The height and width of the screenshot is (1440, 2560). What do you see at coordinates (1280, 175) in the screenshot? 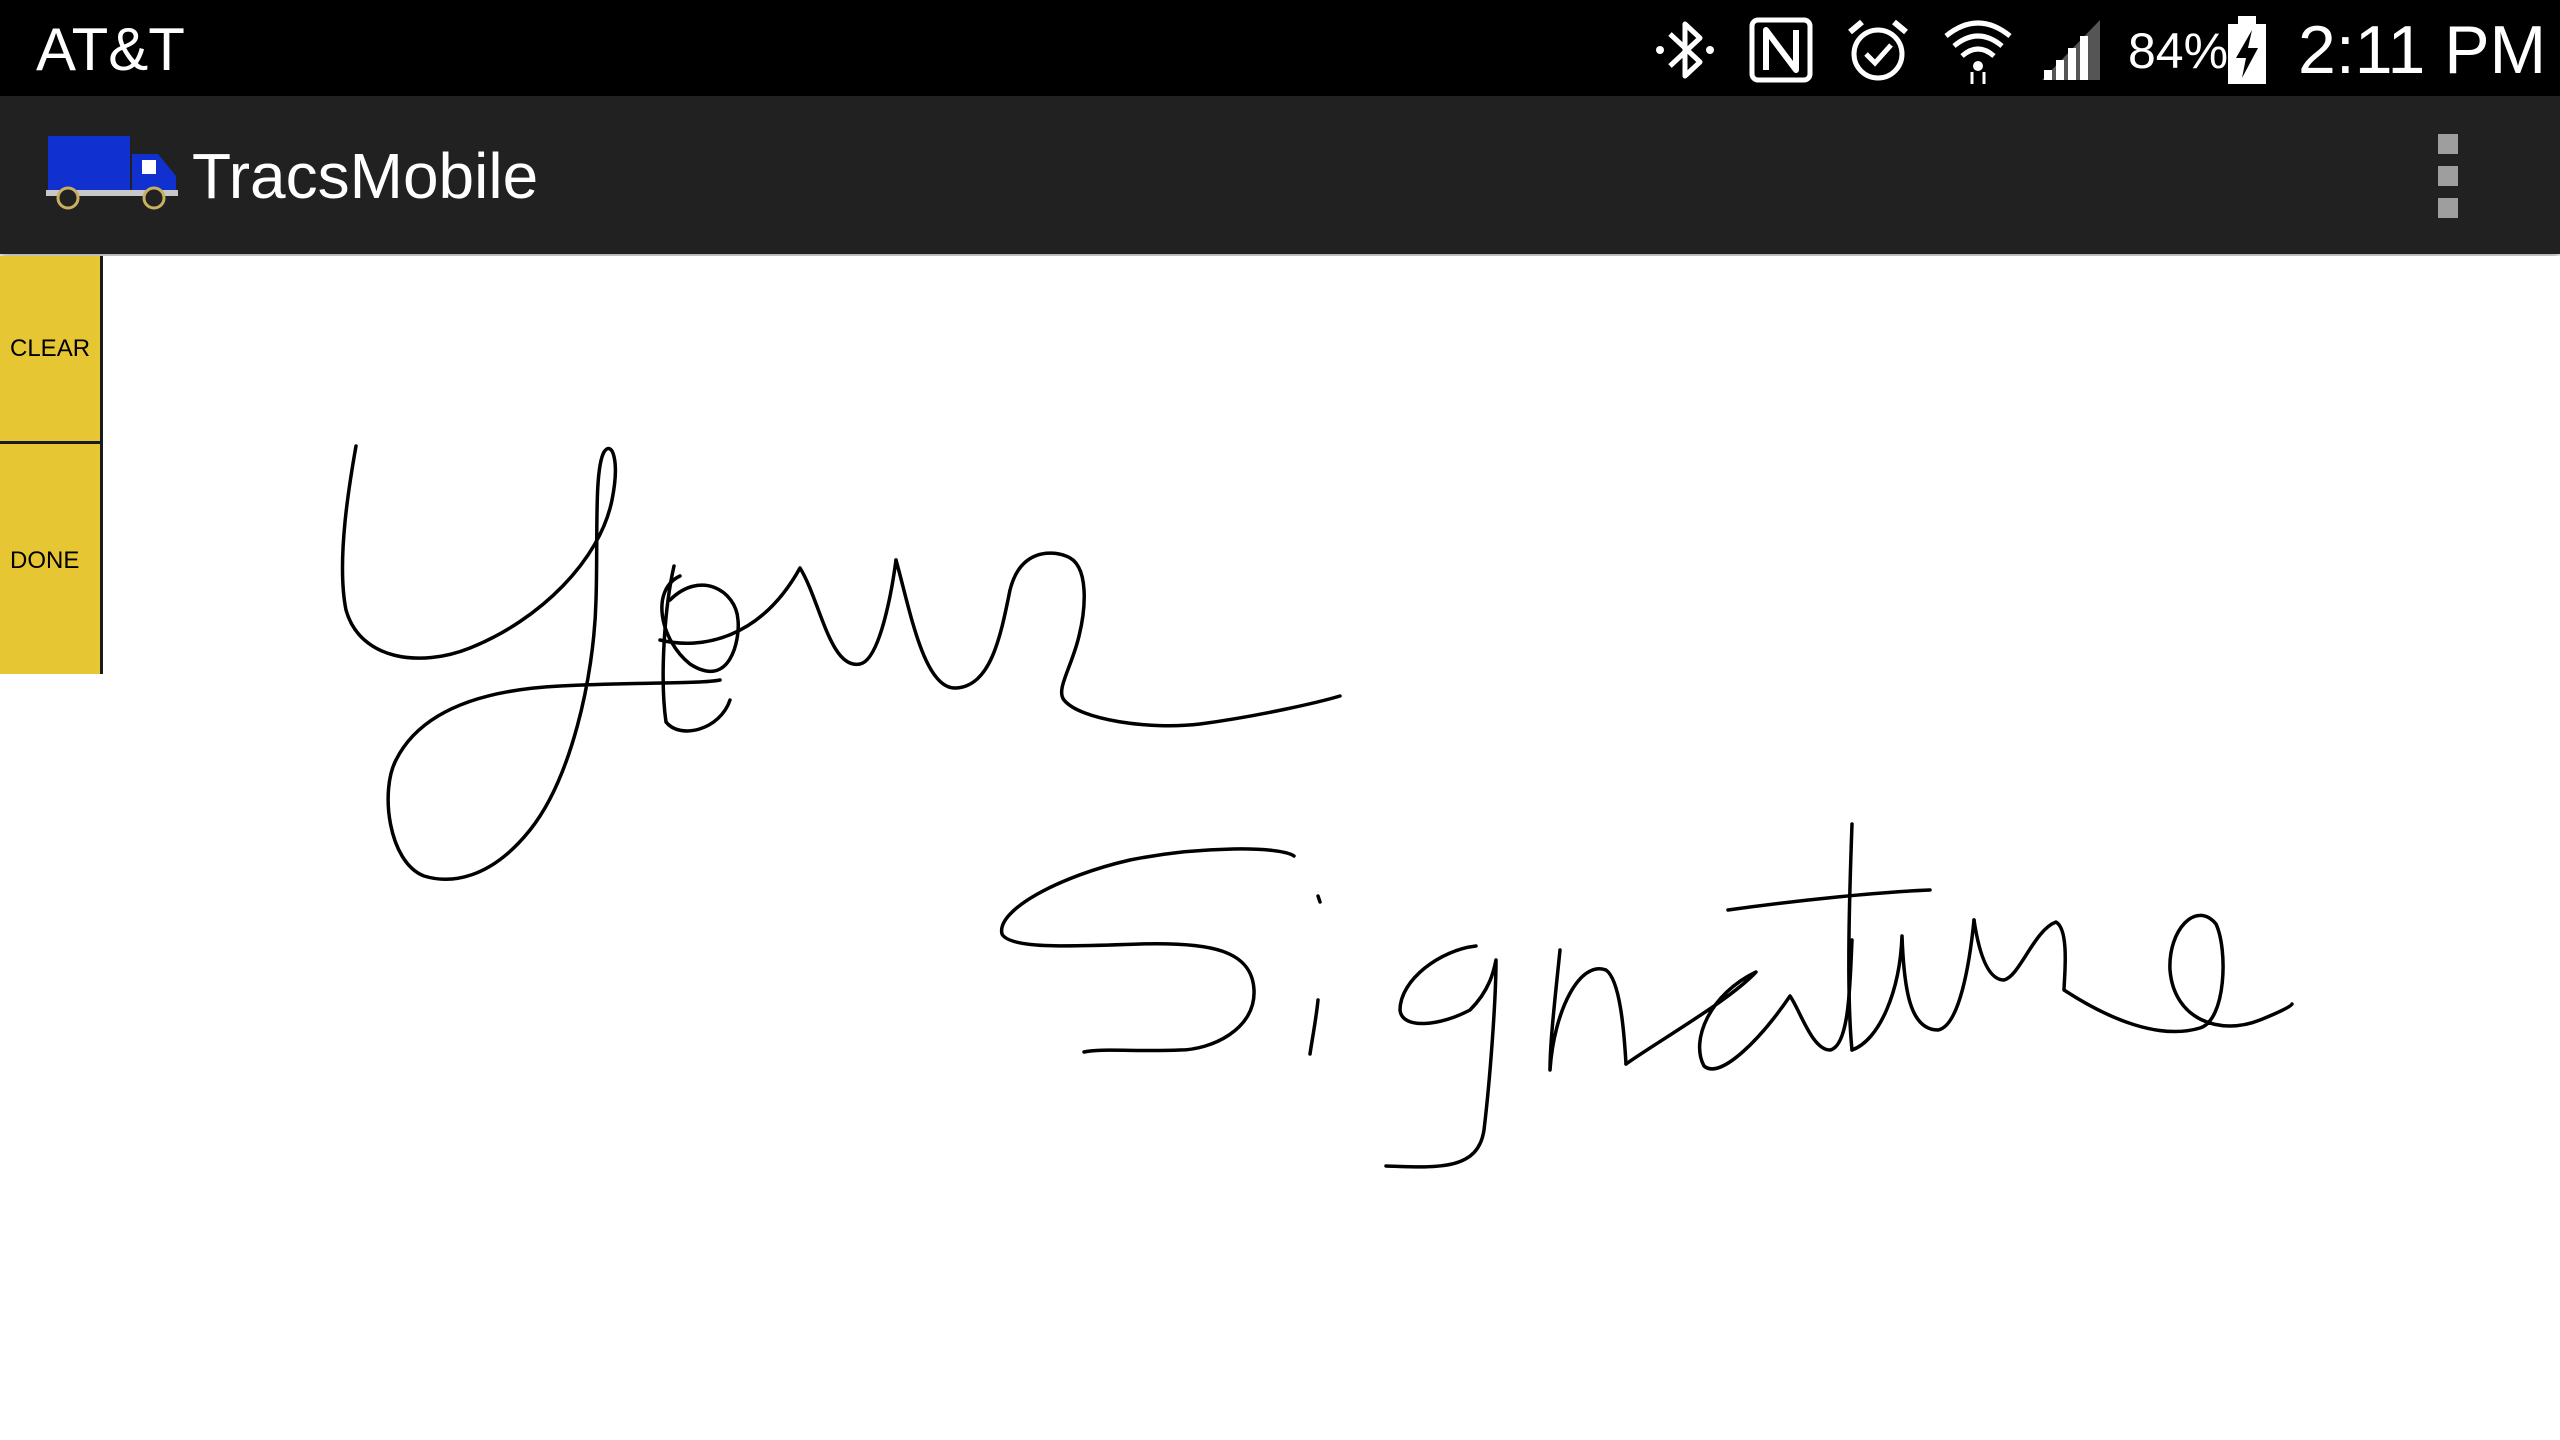
I see `action-bar: TracsMobile` at bounding box center [1280, 175].